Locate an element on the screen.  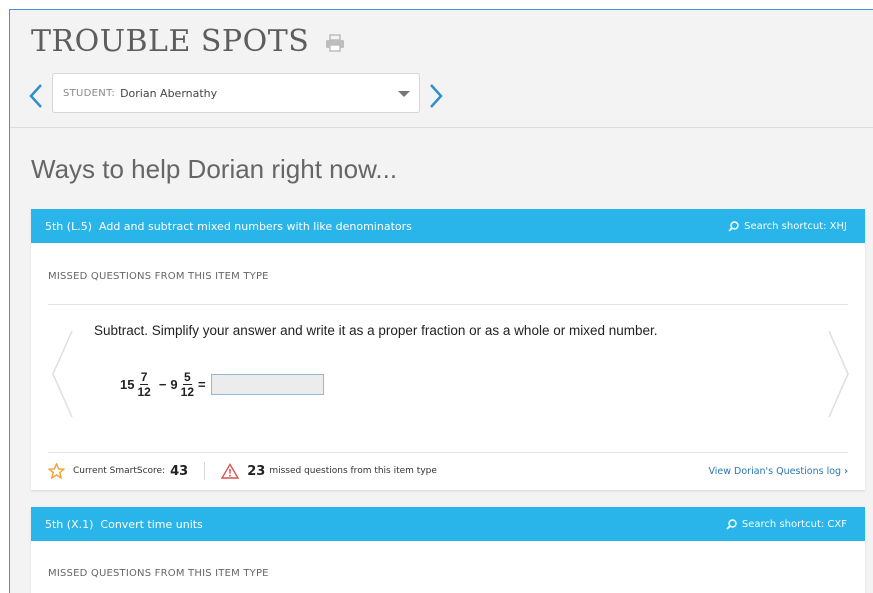
equals-sign: = is located at coordinates (202, 384).